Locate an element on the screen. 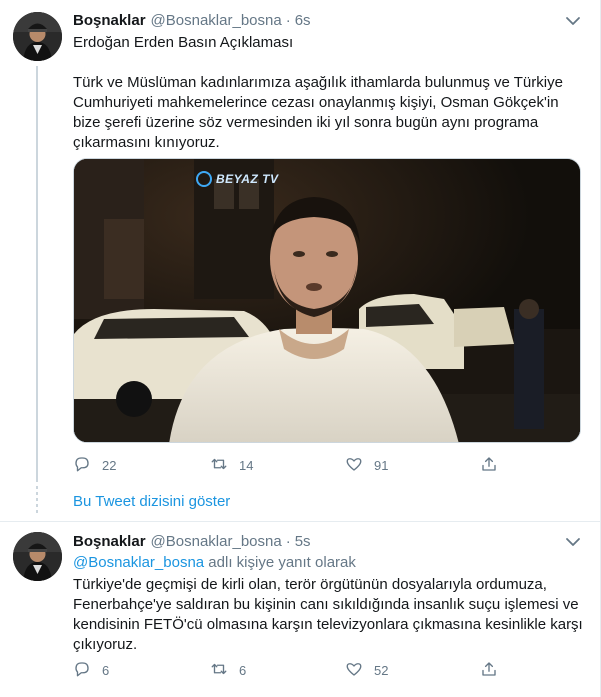 The image size is (601, 697). retweet-button: 6 is located at coordinates (277, 670).